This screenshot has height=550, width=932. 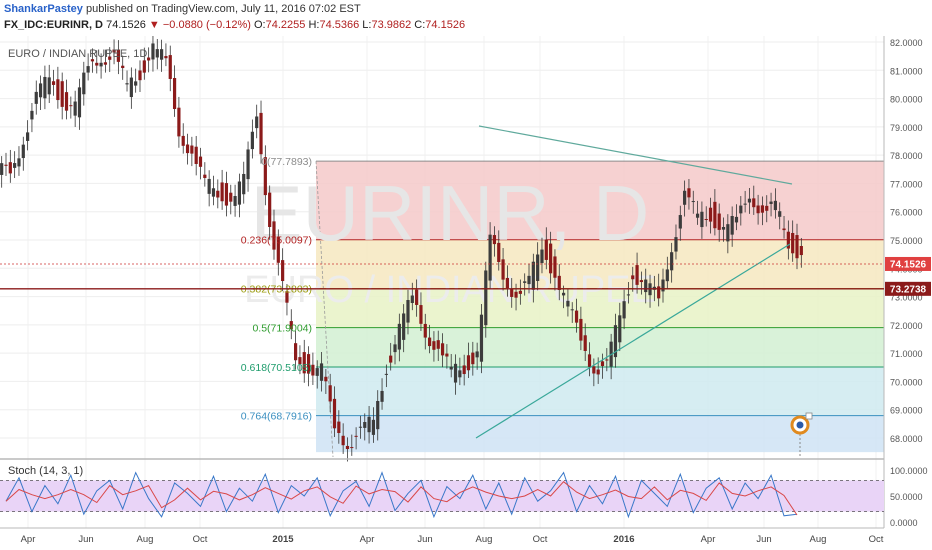 I want to click on author-link: ShankarPastey, so click(x=43, y=9).